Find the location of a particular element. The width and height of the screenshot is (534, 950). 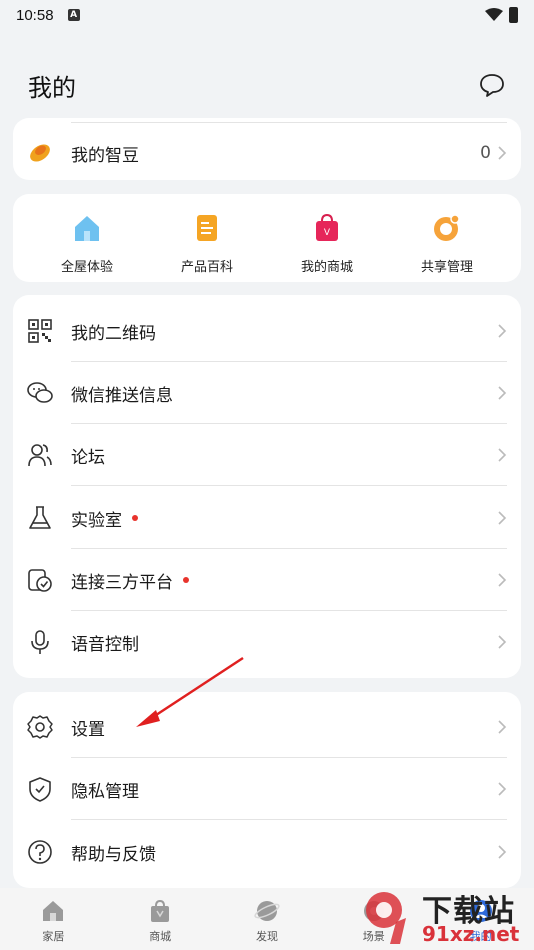

tab-mall: 商城 is located at coordinates (160, 919).